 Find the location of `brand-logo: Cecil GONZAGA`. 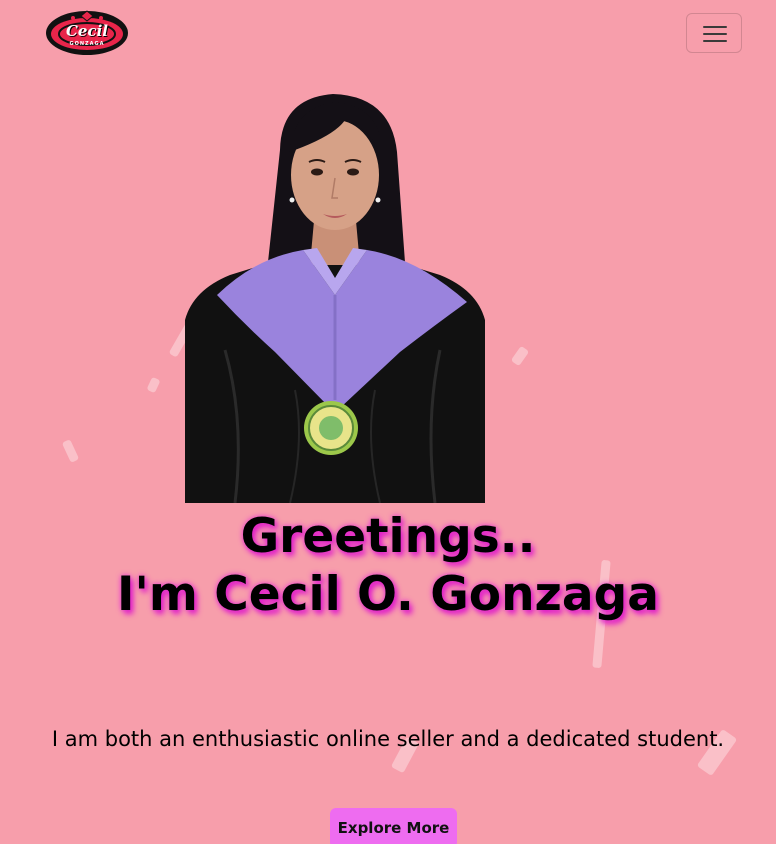

brand-logo: Cecil GONZAGA is located at coordinates (87, 33).